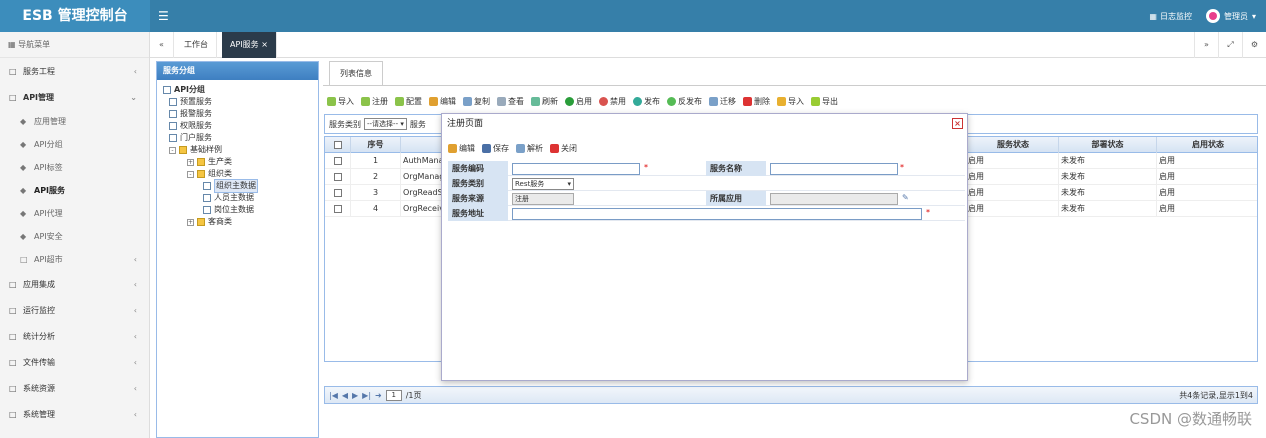  I want to click on fullscreen-icon: ⤢, so click(1230, 45).